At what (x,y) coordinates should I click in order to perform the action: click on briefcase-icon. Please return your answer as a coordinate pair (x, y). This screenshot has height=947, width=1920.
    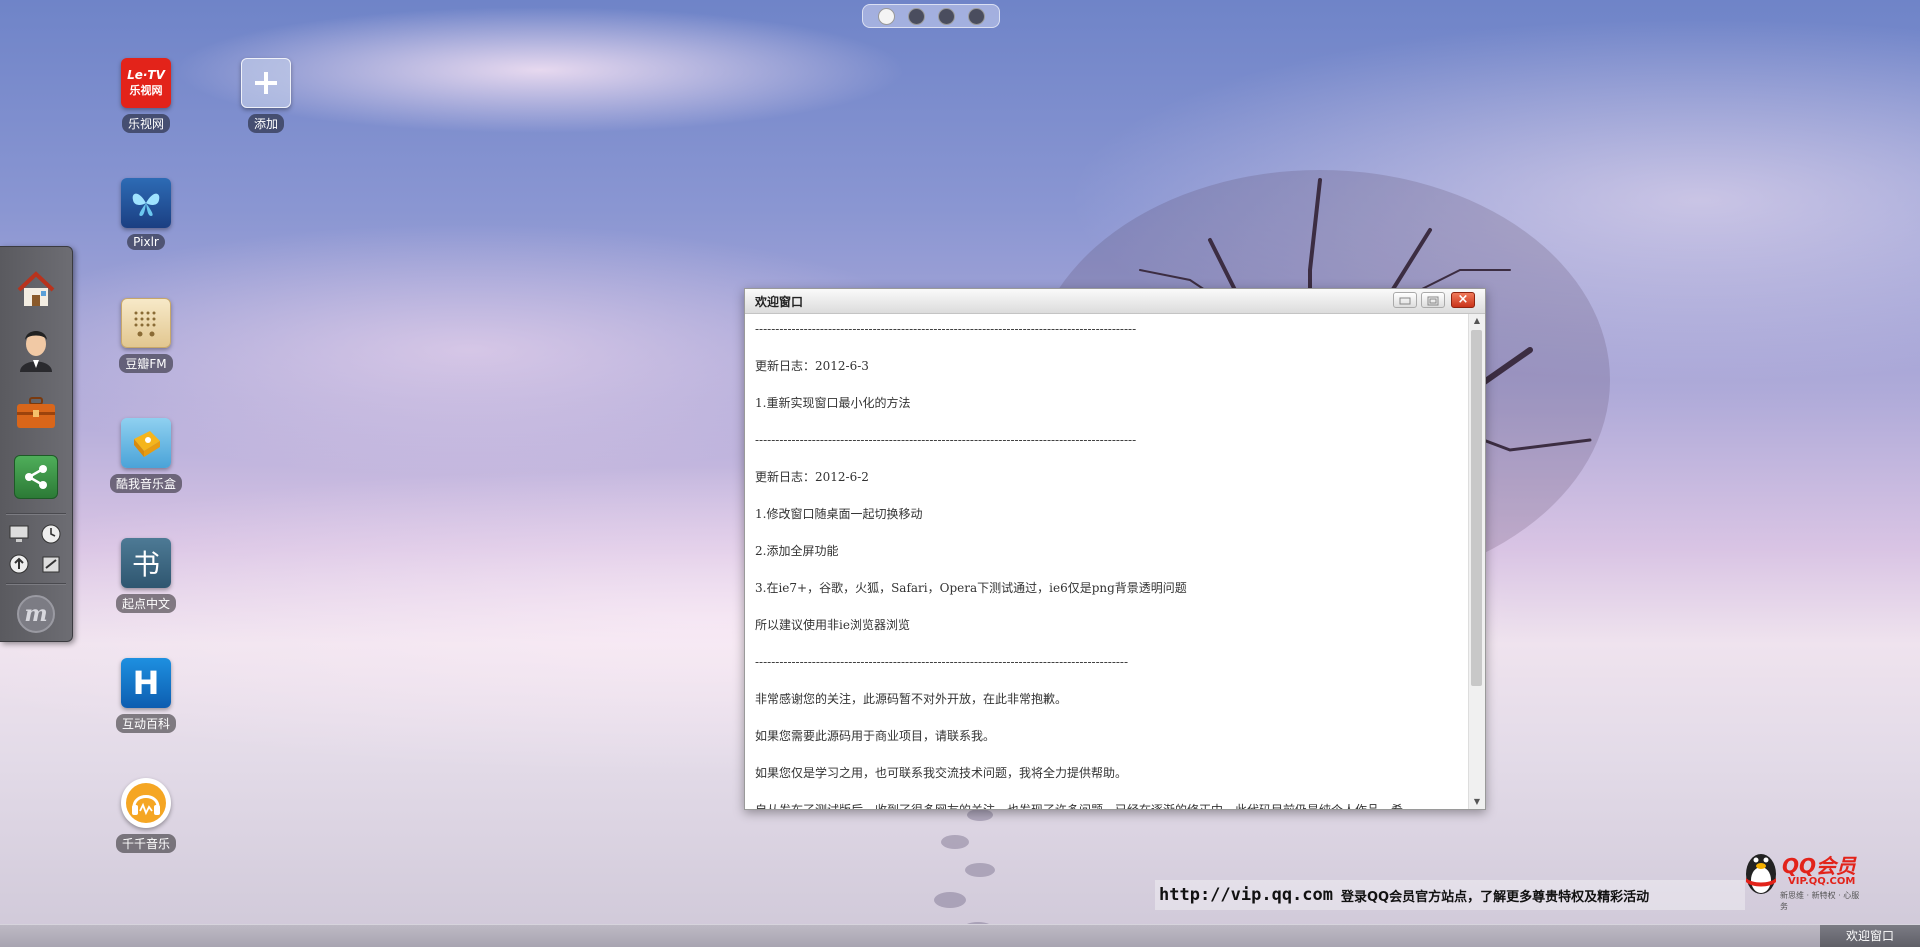
    Looking at the image, I should click on (36, 412).